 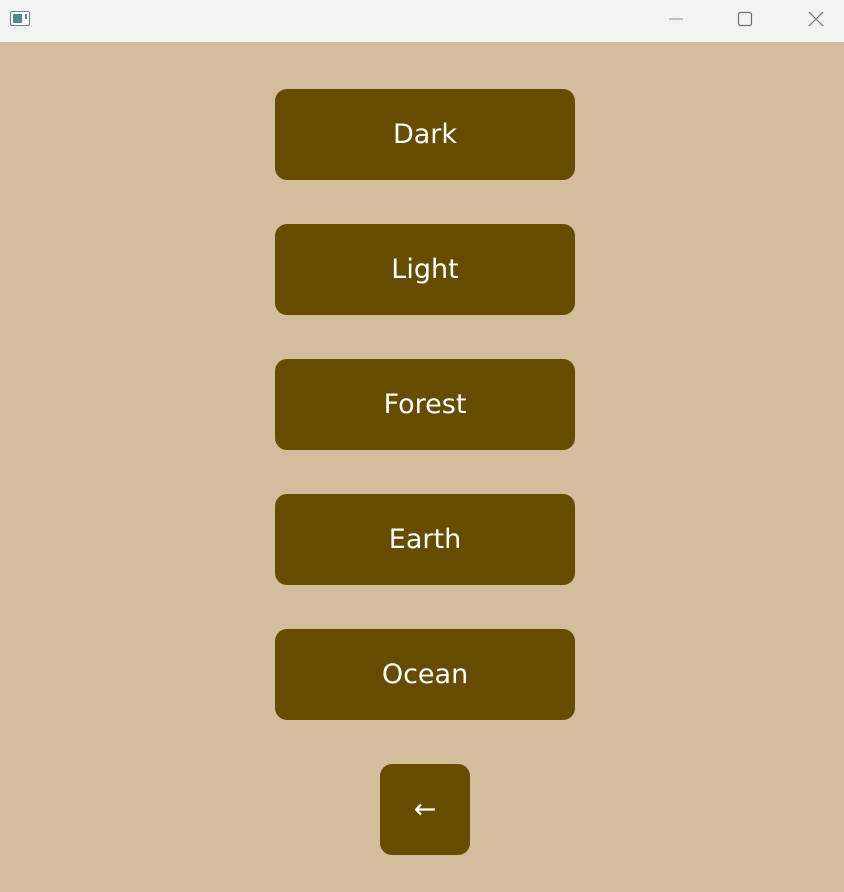 What do you see at coordinates (20, 18) in the screenshot?
I see `app-icon` at bounding box center [20, 18].